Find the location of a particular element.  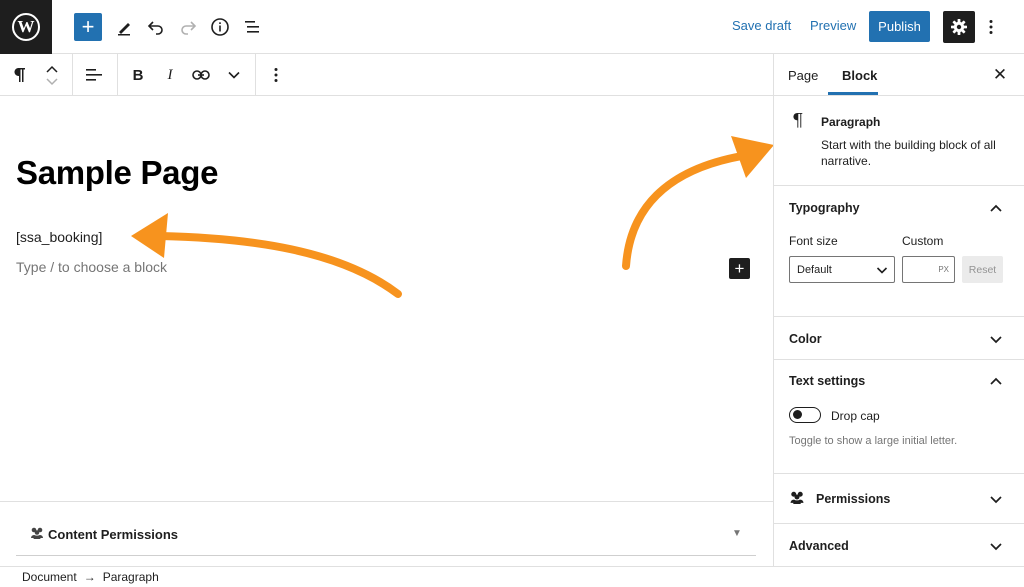

wordpress-icon: W is located at coordinates (26, 27).